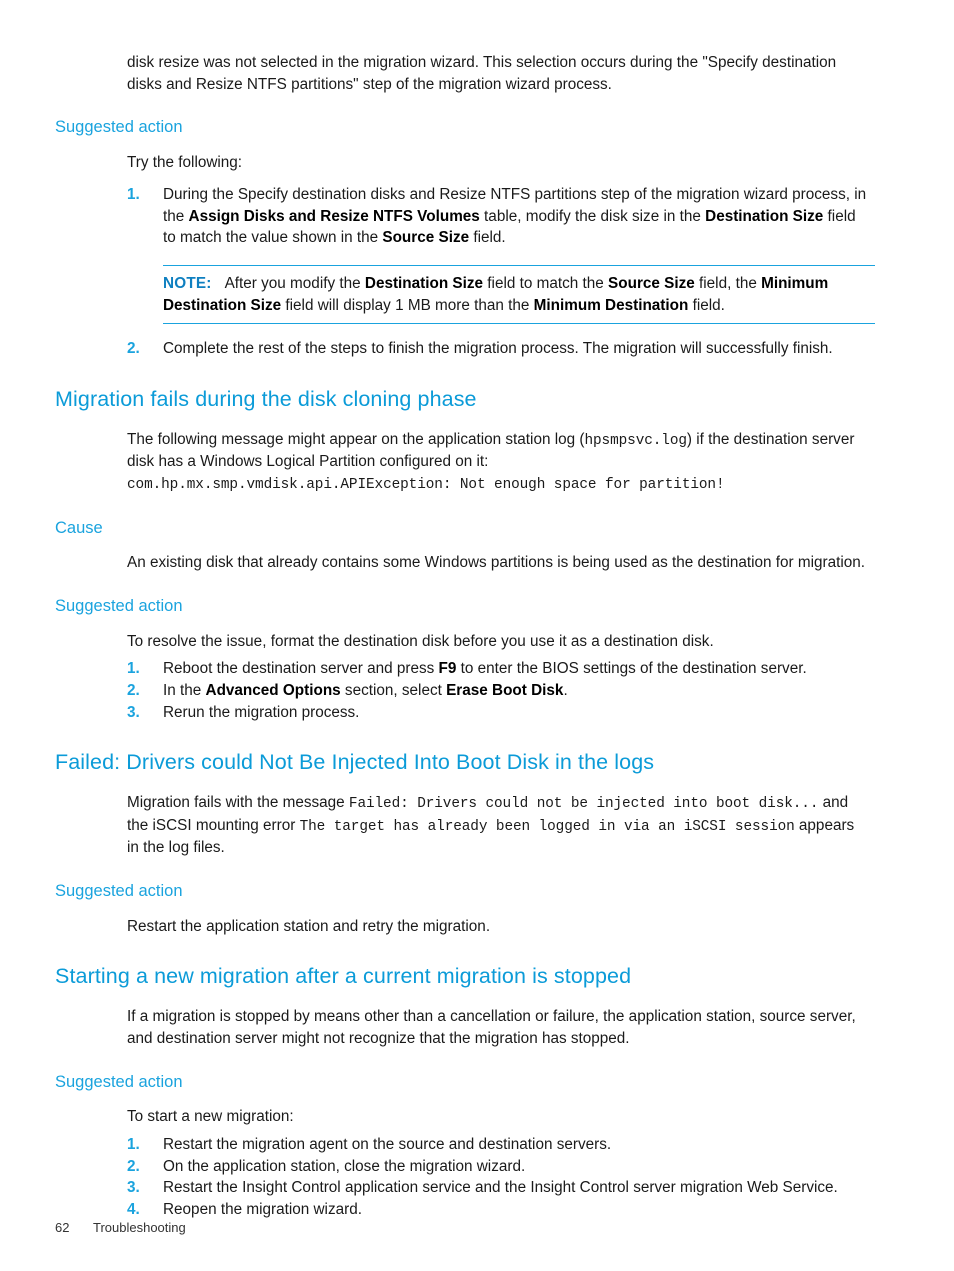  What do you see at coordinates (119, 1081) in the screenshot?
I see `heading-suggested-action-4: Suggested action` at bounding box center [119, 1081].